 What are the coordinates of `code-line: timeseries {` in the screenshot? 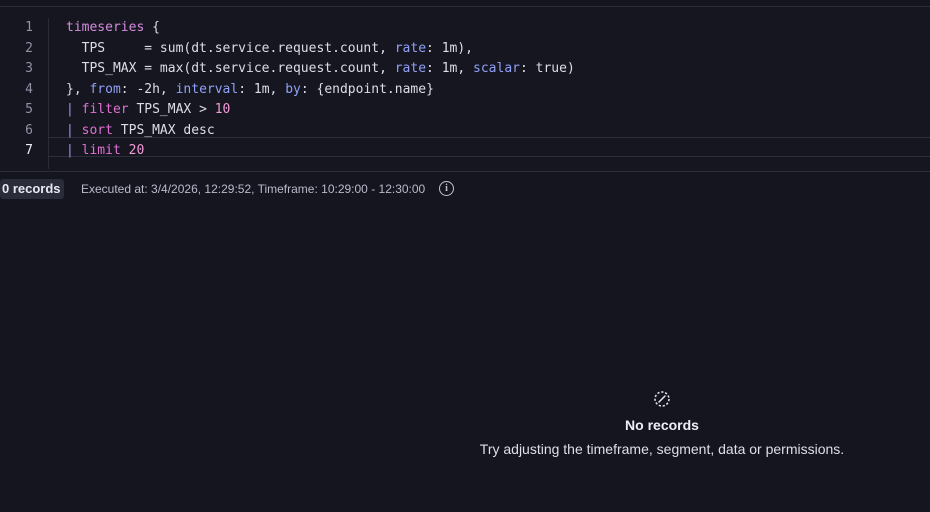 It's located at (113, 28).